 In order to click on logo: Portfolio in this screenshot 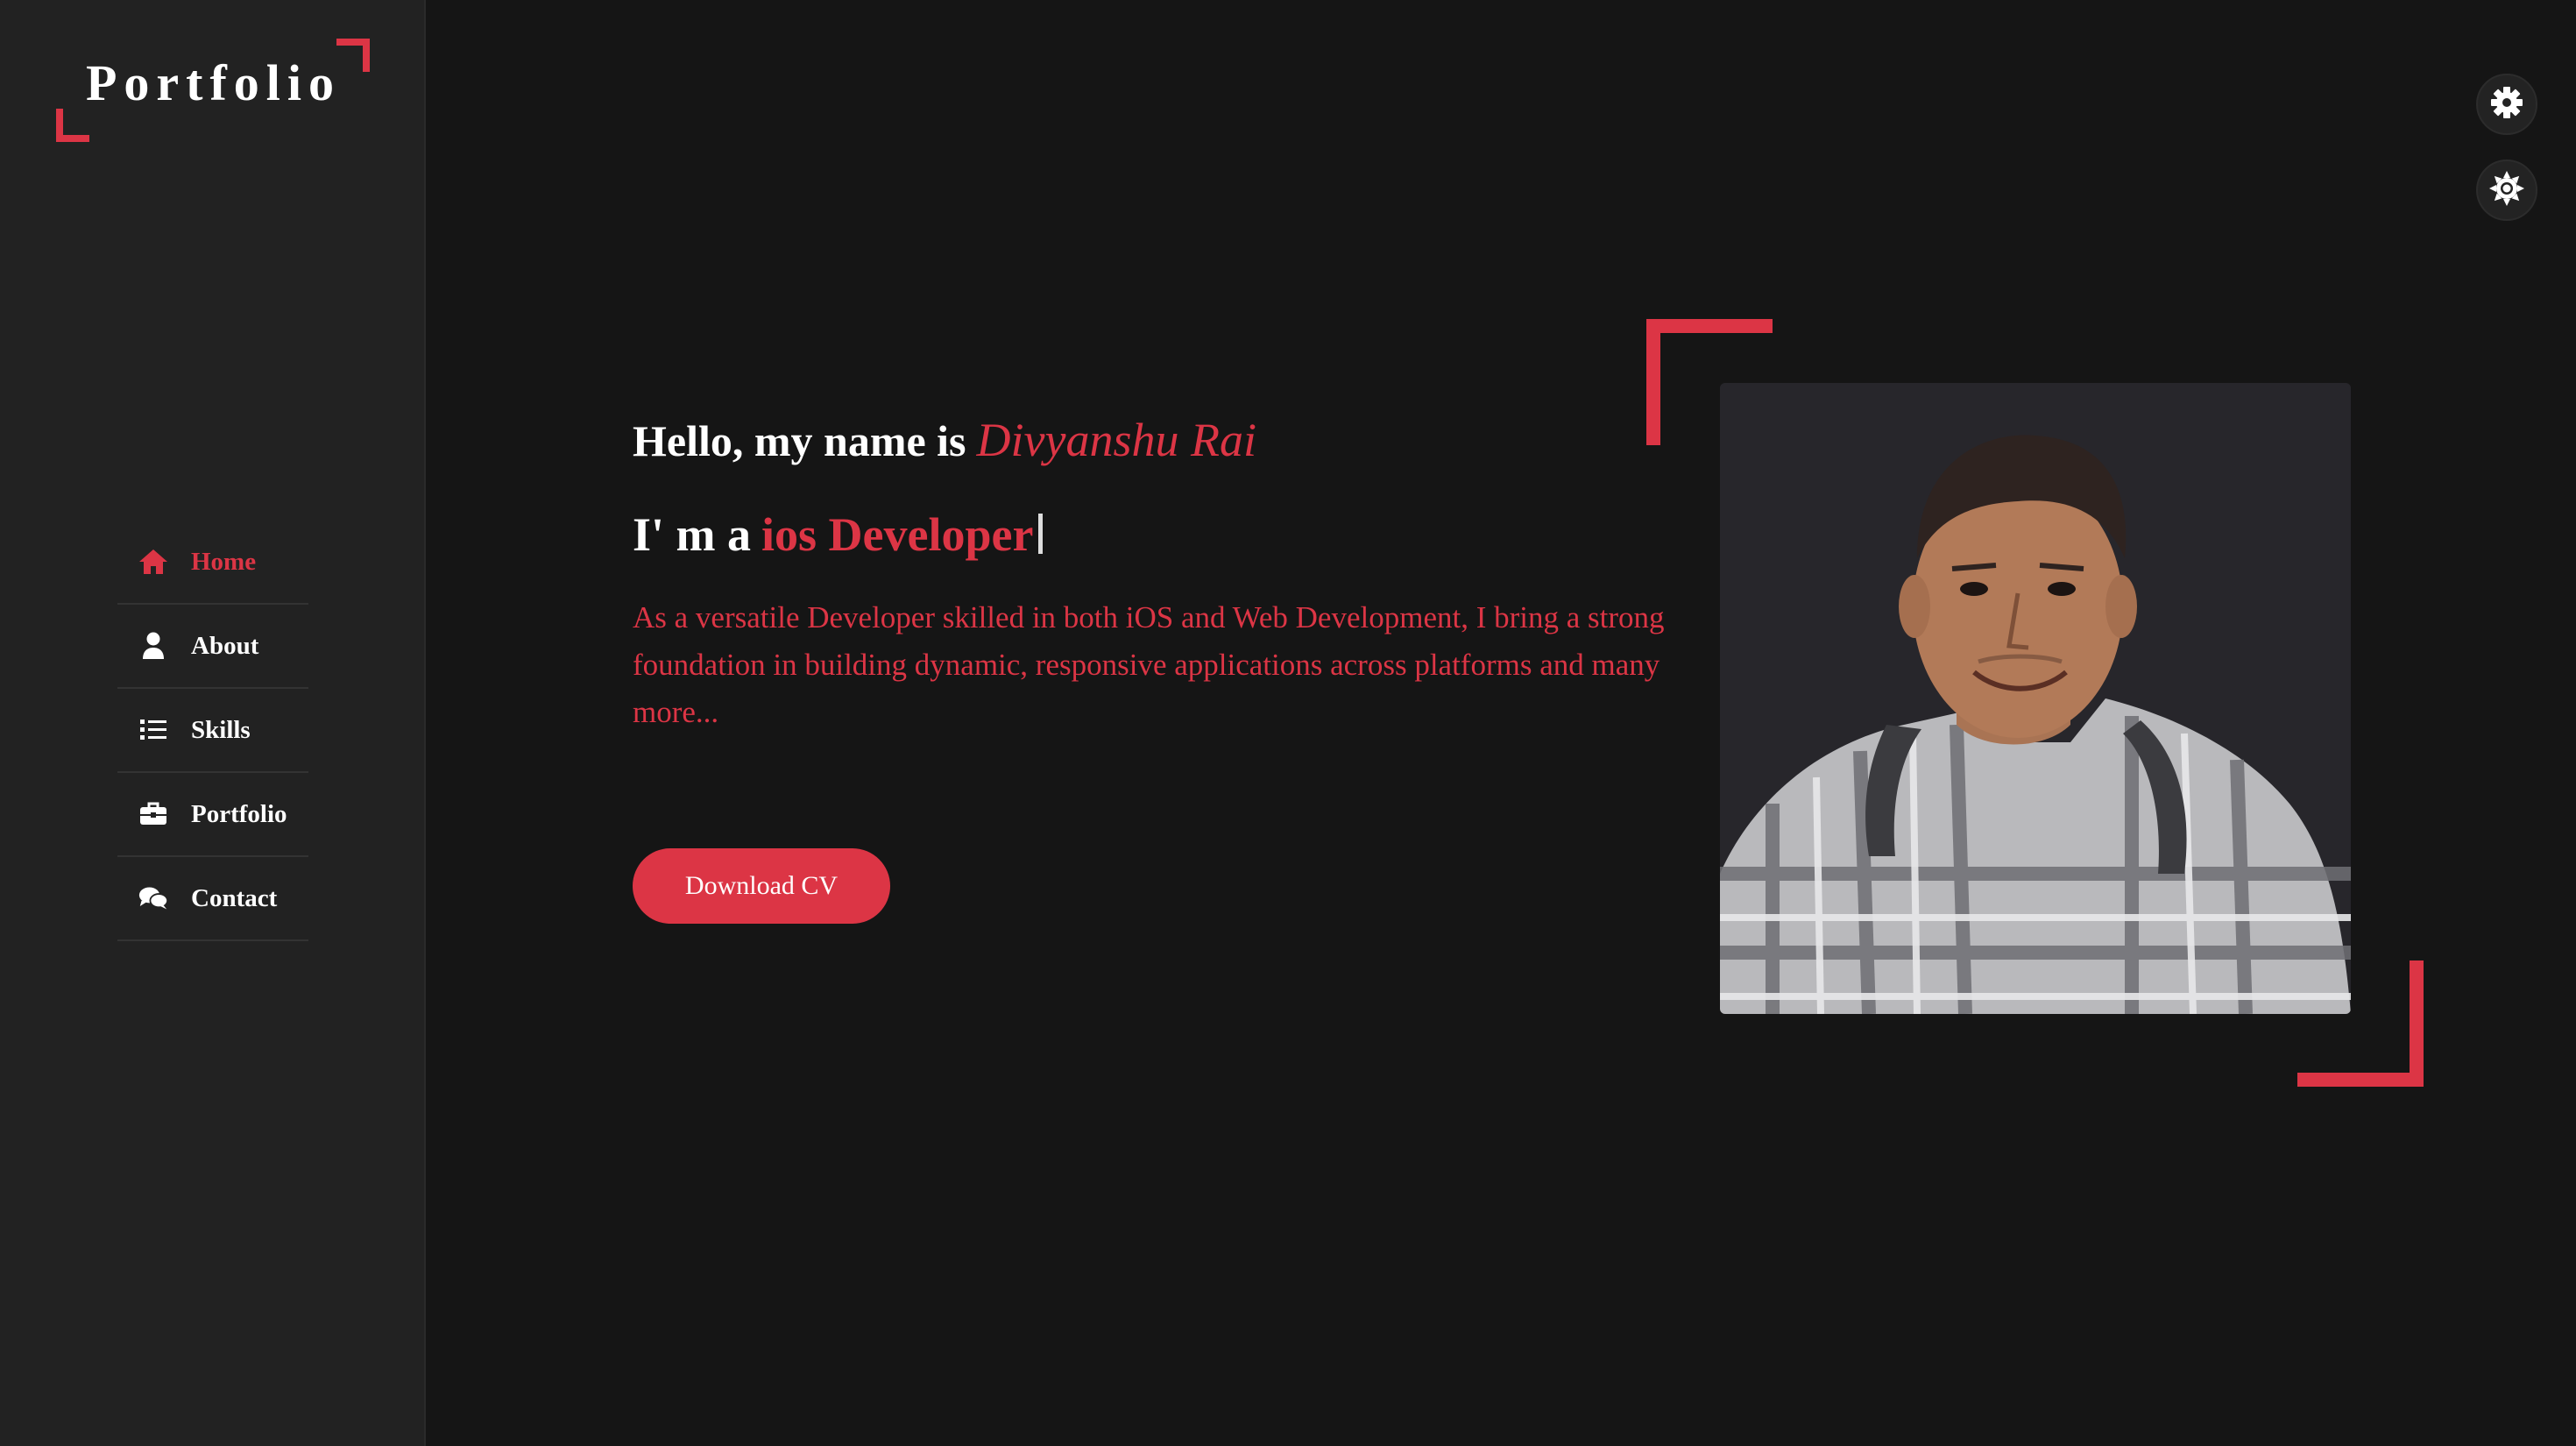, I will do `click(213, 90)`.